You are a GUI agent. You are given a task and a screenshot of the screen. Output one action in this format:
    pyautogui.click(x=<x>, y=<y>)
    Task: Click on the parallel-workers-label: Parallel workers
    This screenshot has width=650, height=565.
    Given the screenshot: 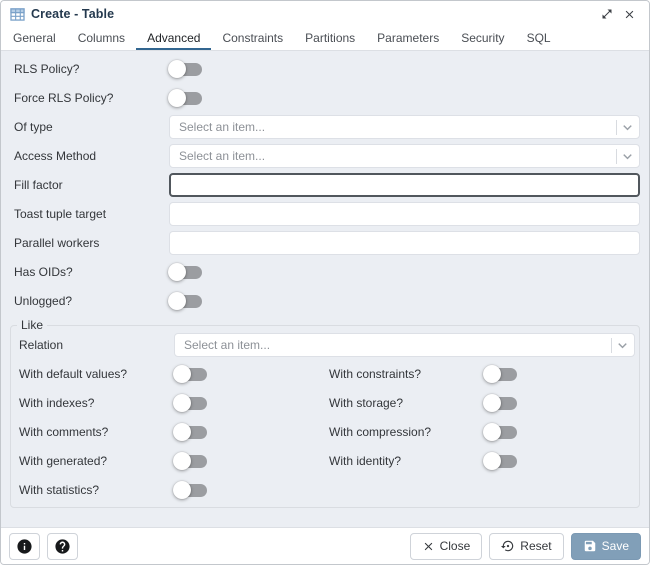 What is the action you would take?
    pyautogui.click(x=57, y=243)
    